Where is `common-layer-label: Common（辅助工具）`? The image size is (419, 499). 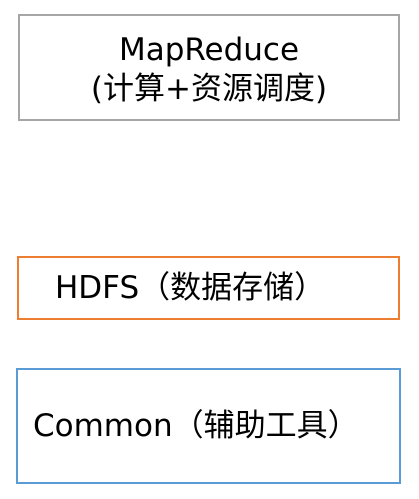
common-layer-label: Common（辅助工具） is located at coordinates (196, 426).